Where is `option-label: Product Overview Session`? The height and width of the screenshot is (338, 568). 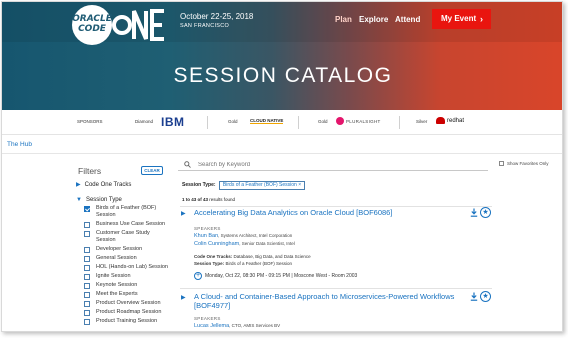
option-label: Product Overview Session is located at coordinates (128, 303).